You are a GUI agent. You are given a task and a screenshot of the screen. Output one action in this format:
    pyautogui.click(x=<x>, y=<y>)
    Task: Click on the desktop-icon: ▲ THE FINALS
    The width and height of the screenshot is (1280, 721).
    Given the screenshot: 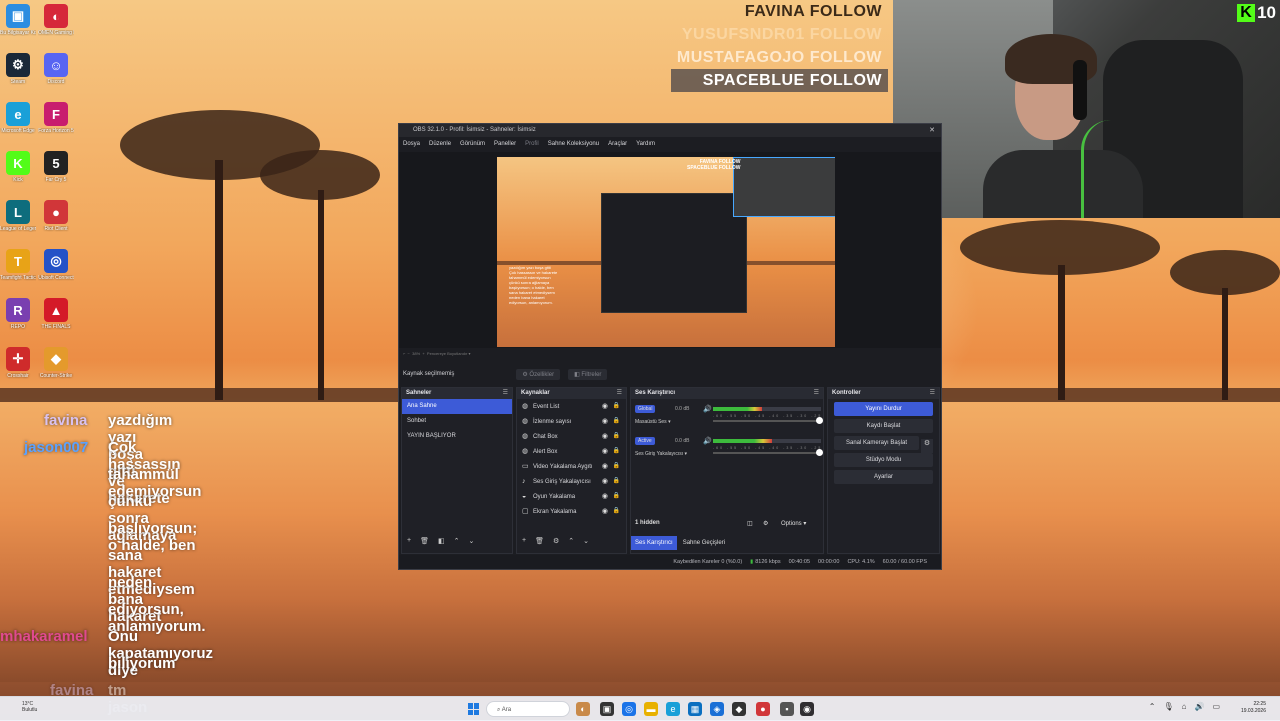 What is the action you would take?
    pyautogui.click(x=56, y=314)
    